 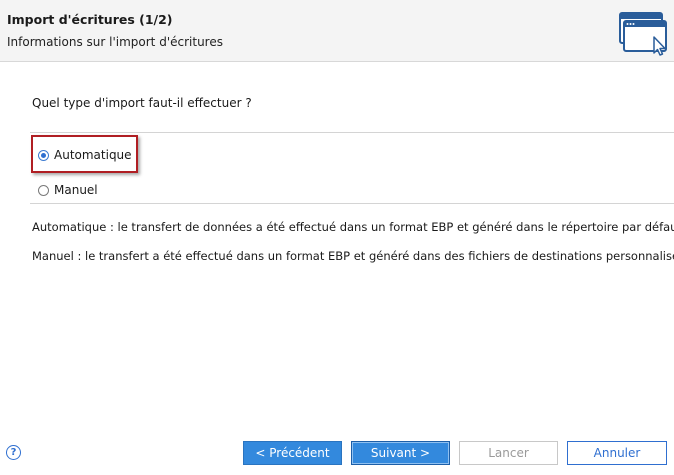 What do you see at coordinates (643, 34) in the screenshot?
I see `window-cursor-icon` at bounding box center [643, 34].